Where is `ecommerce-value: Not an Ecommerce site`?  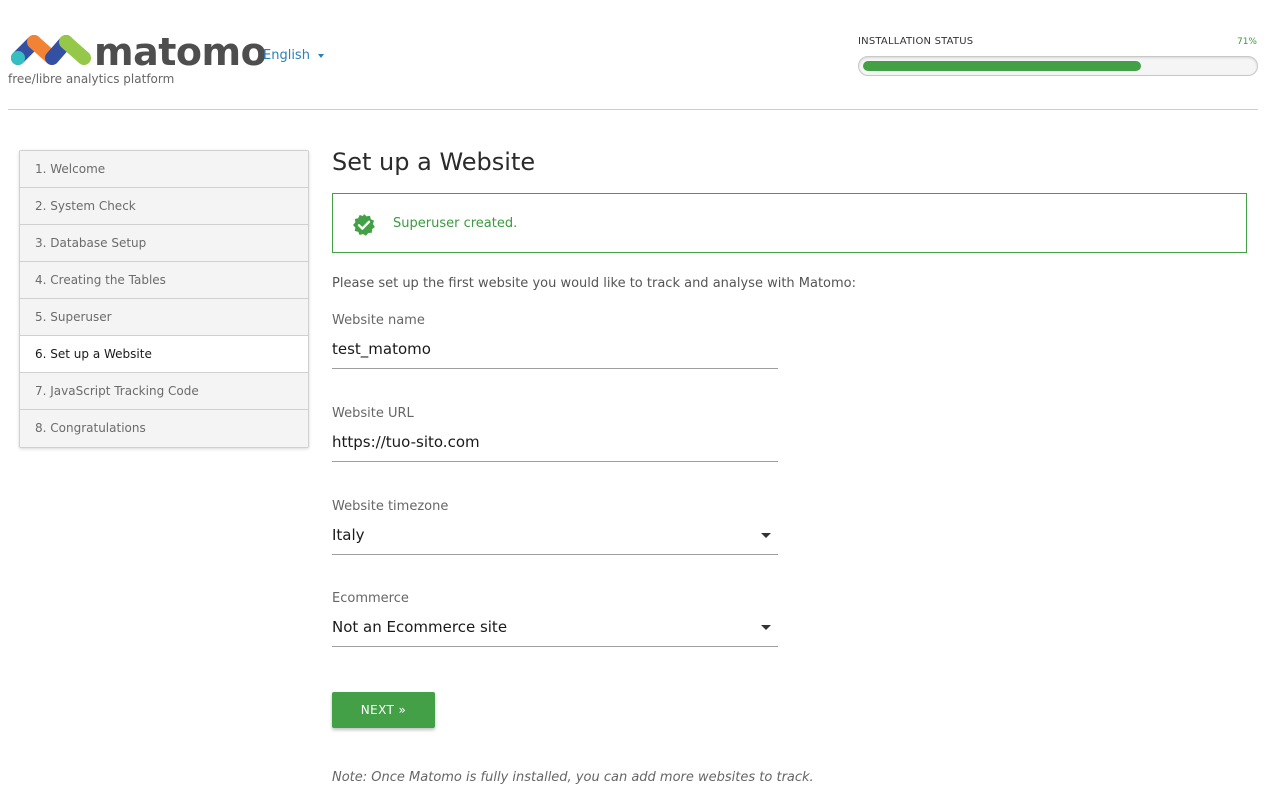 ecommerce-value: Not an Ecommerce site is located at coordinates (420, 627).